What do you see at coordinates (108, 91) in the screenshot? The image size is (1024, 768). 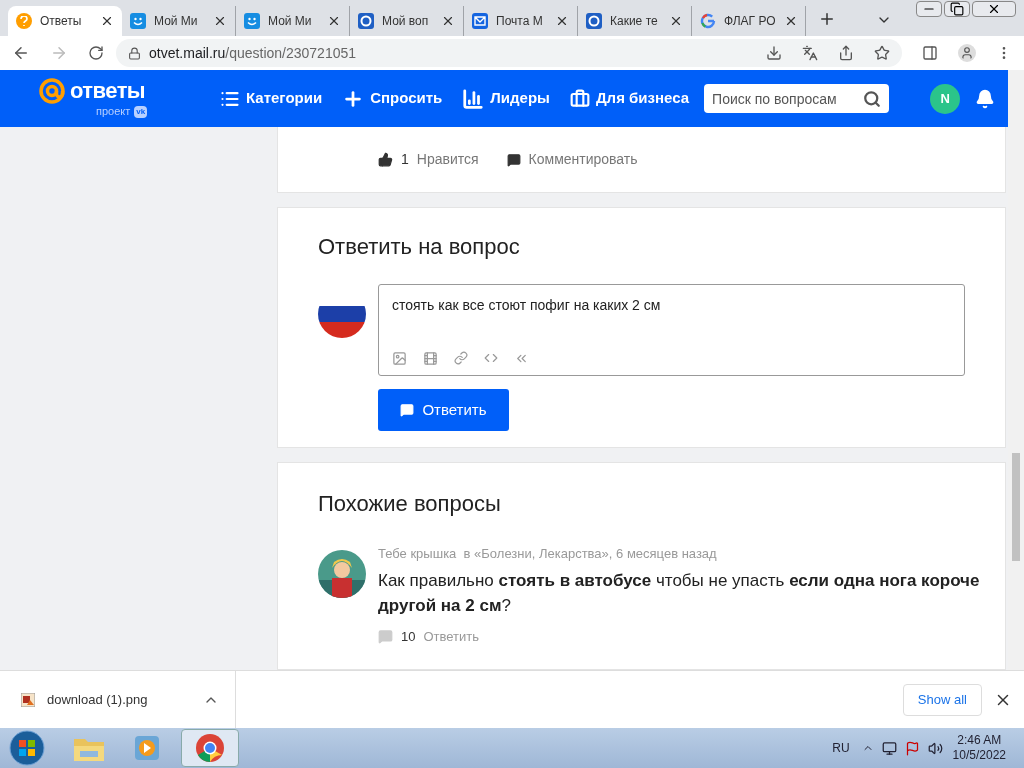 I see `logo-text: ответы` at bounding box center [108, 91].